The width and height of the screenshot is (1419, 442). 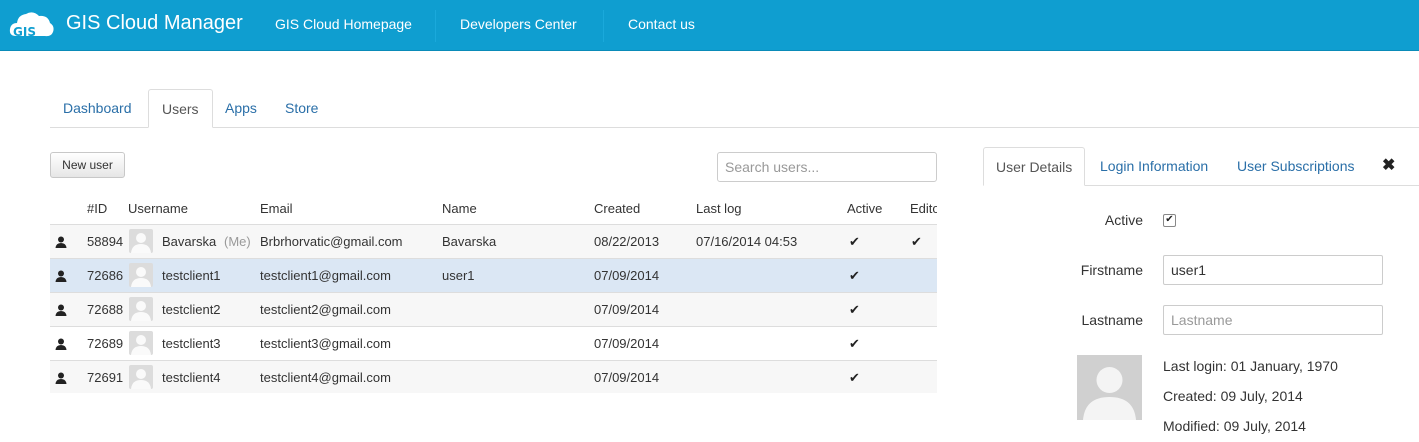 I want to click on cell-email: testclient2@gmail.com, so click(x=325, y=309).